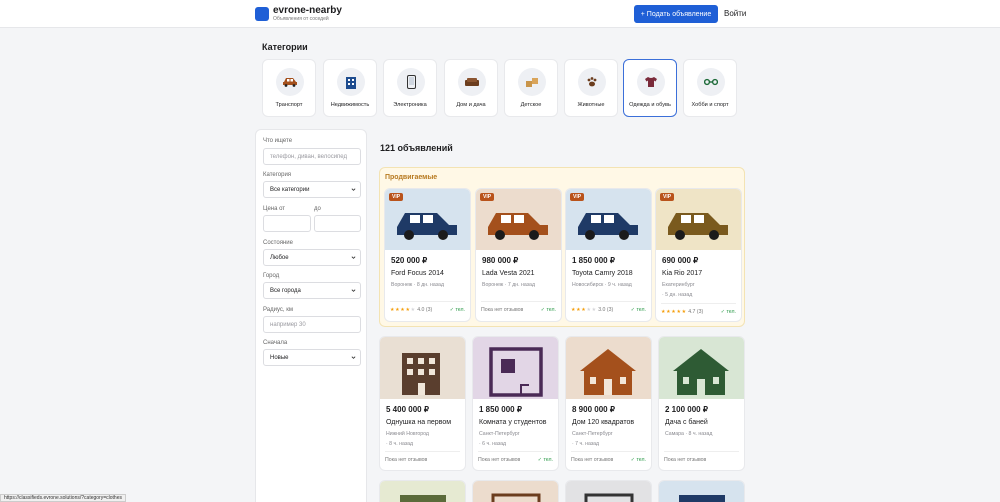 This screenshot has width=1000, height=502. I want to click on listing-title: Toyota Camry 2018, so click(602, 273).